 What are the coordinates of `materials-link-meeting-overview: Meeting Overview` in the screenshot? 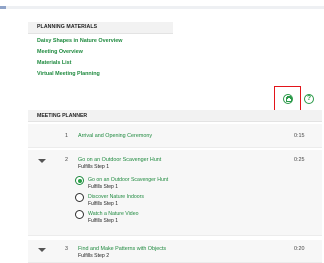 It's located at (100, 52).